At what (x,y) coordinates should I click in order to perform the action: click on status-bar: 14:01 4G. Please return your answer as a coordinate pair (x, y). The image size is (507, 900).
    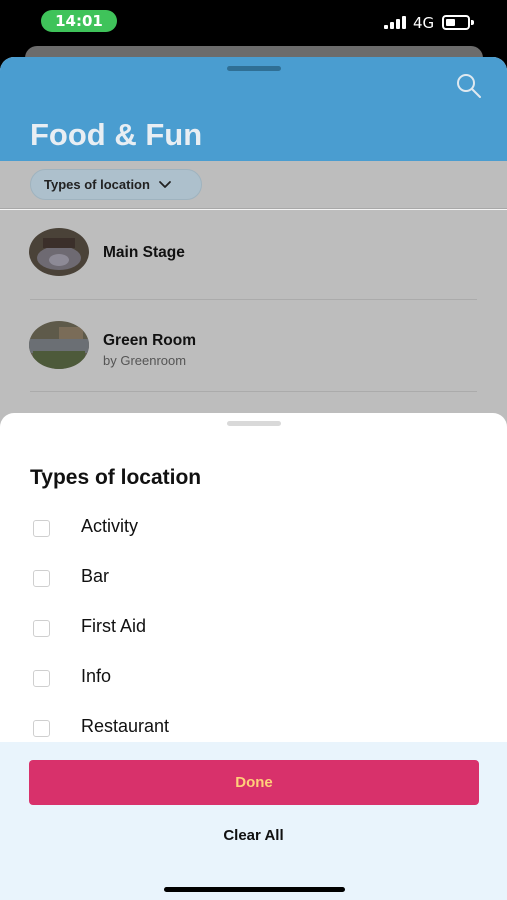
    Looking at the image, I should click on (253, 22).